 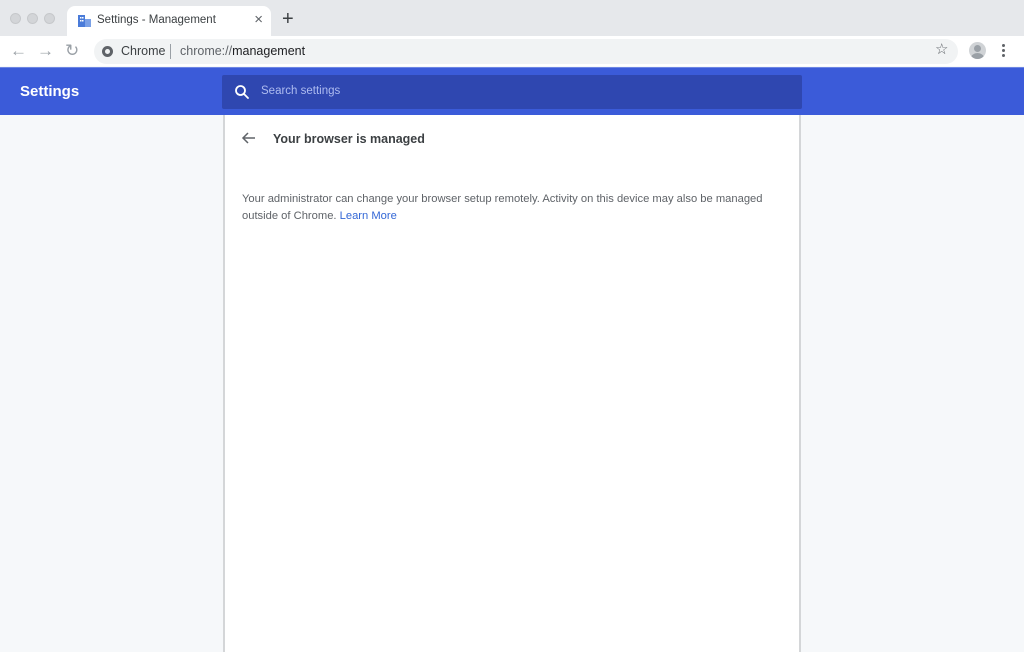 I want to click on person-icon, so click(x=977, y=48).